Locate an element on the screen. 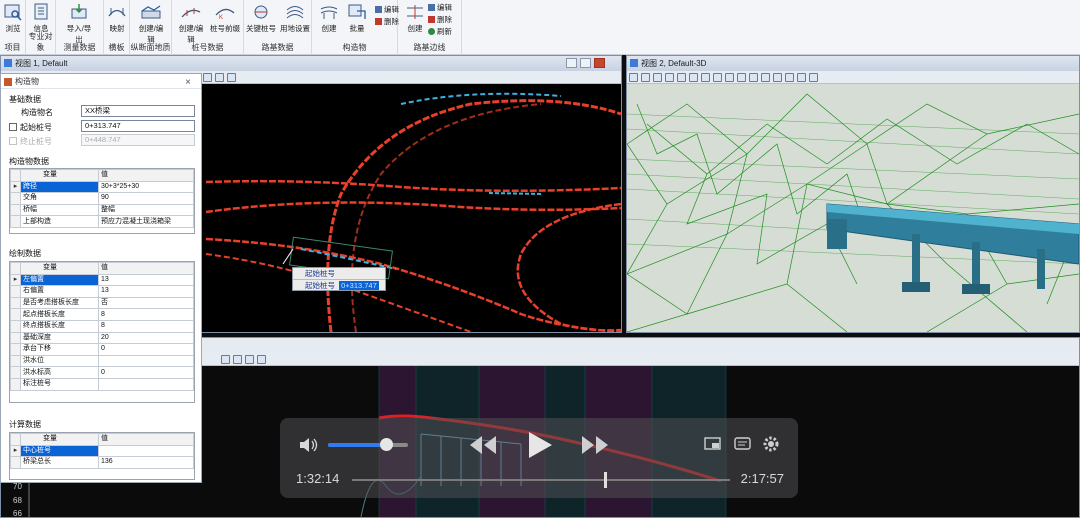  captions-icon is located at coordinates (743, 444).